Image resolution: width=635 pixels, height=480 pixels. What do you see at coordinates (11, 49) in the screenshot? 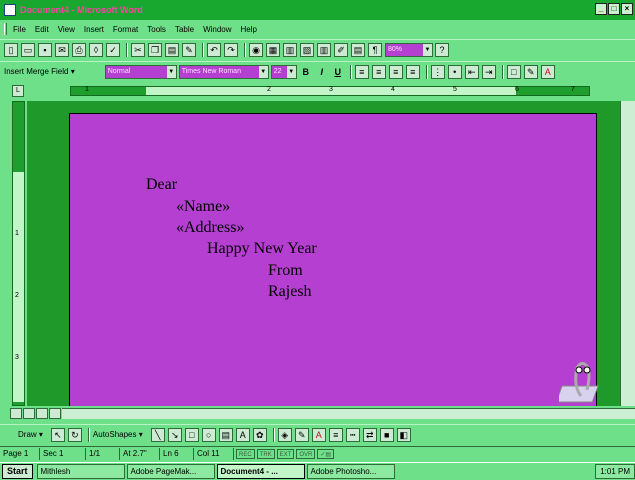
I see `new-document-icon: ▯` at bounding box center [11, 49].